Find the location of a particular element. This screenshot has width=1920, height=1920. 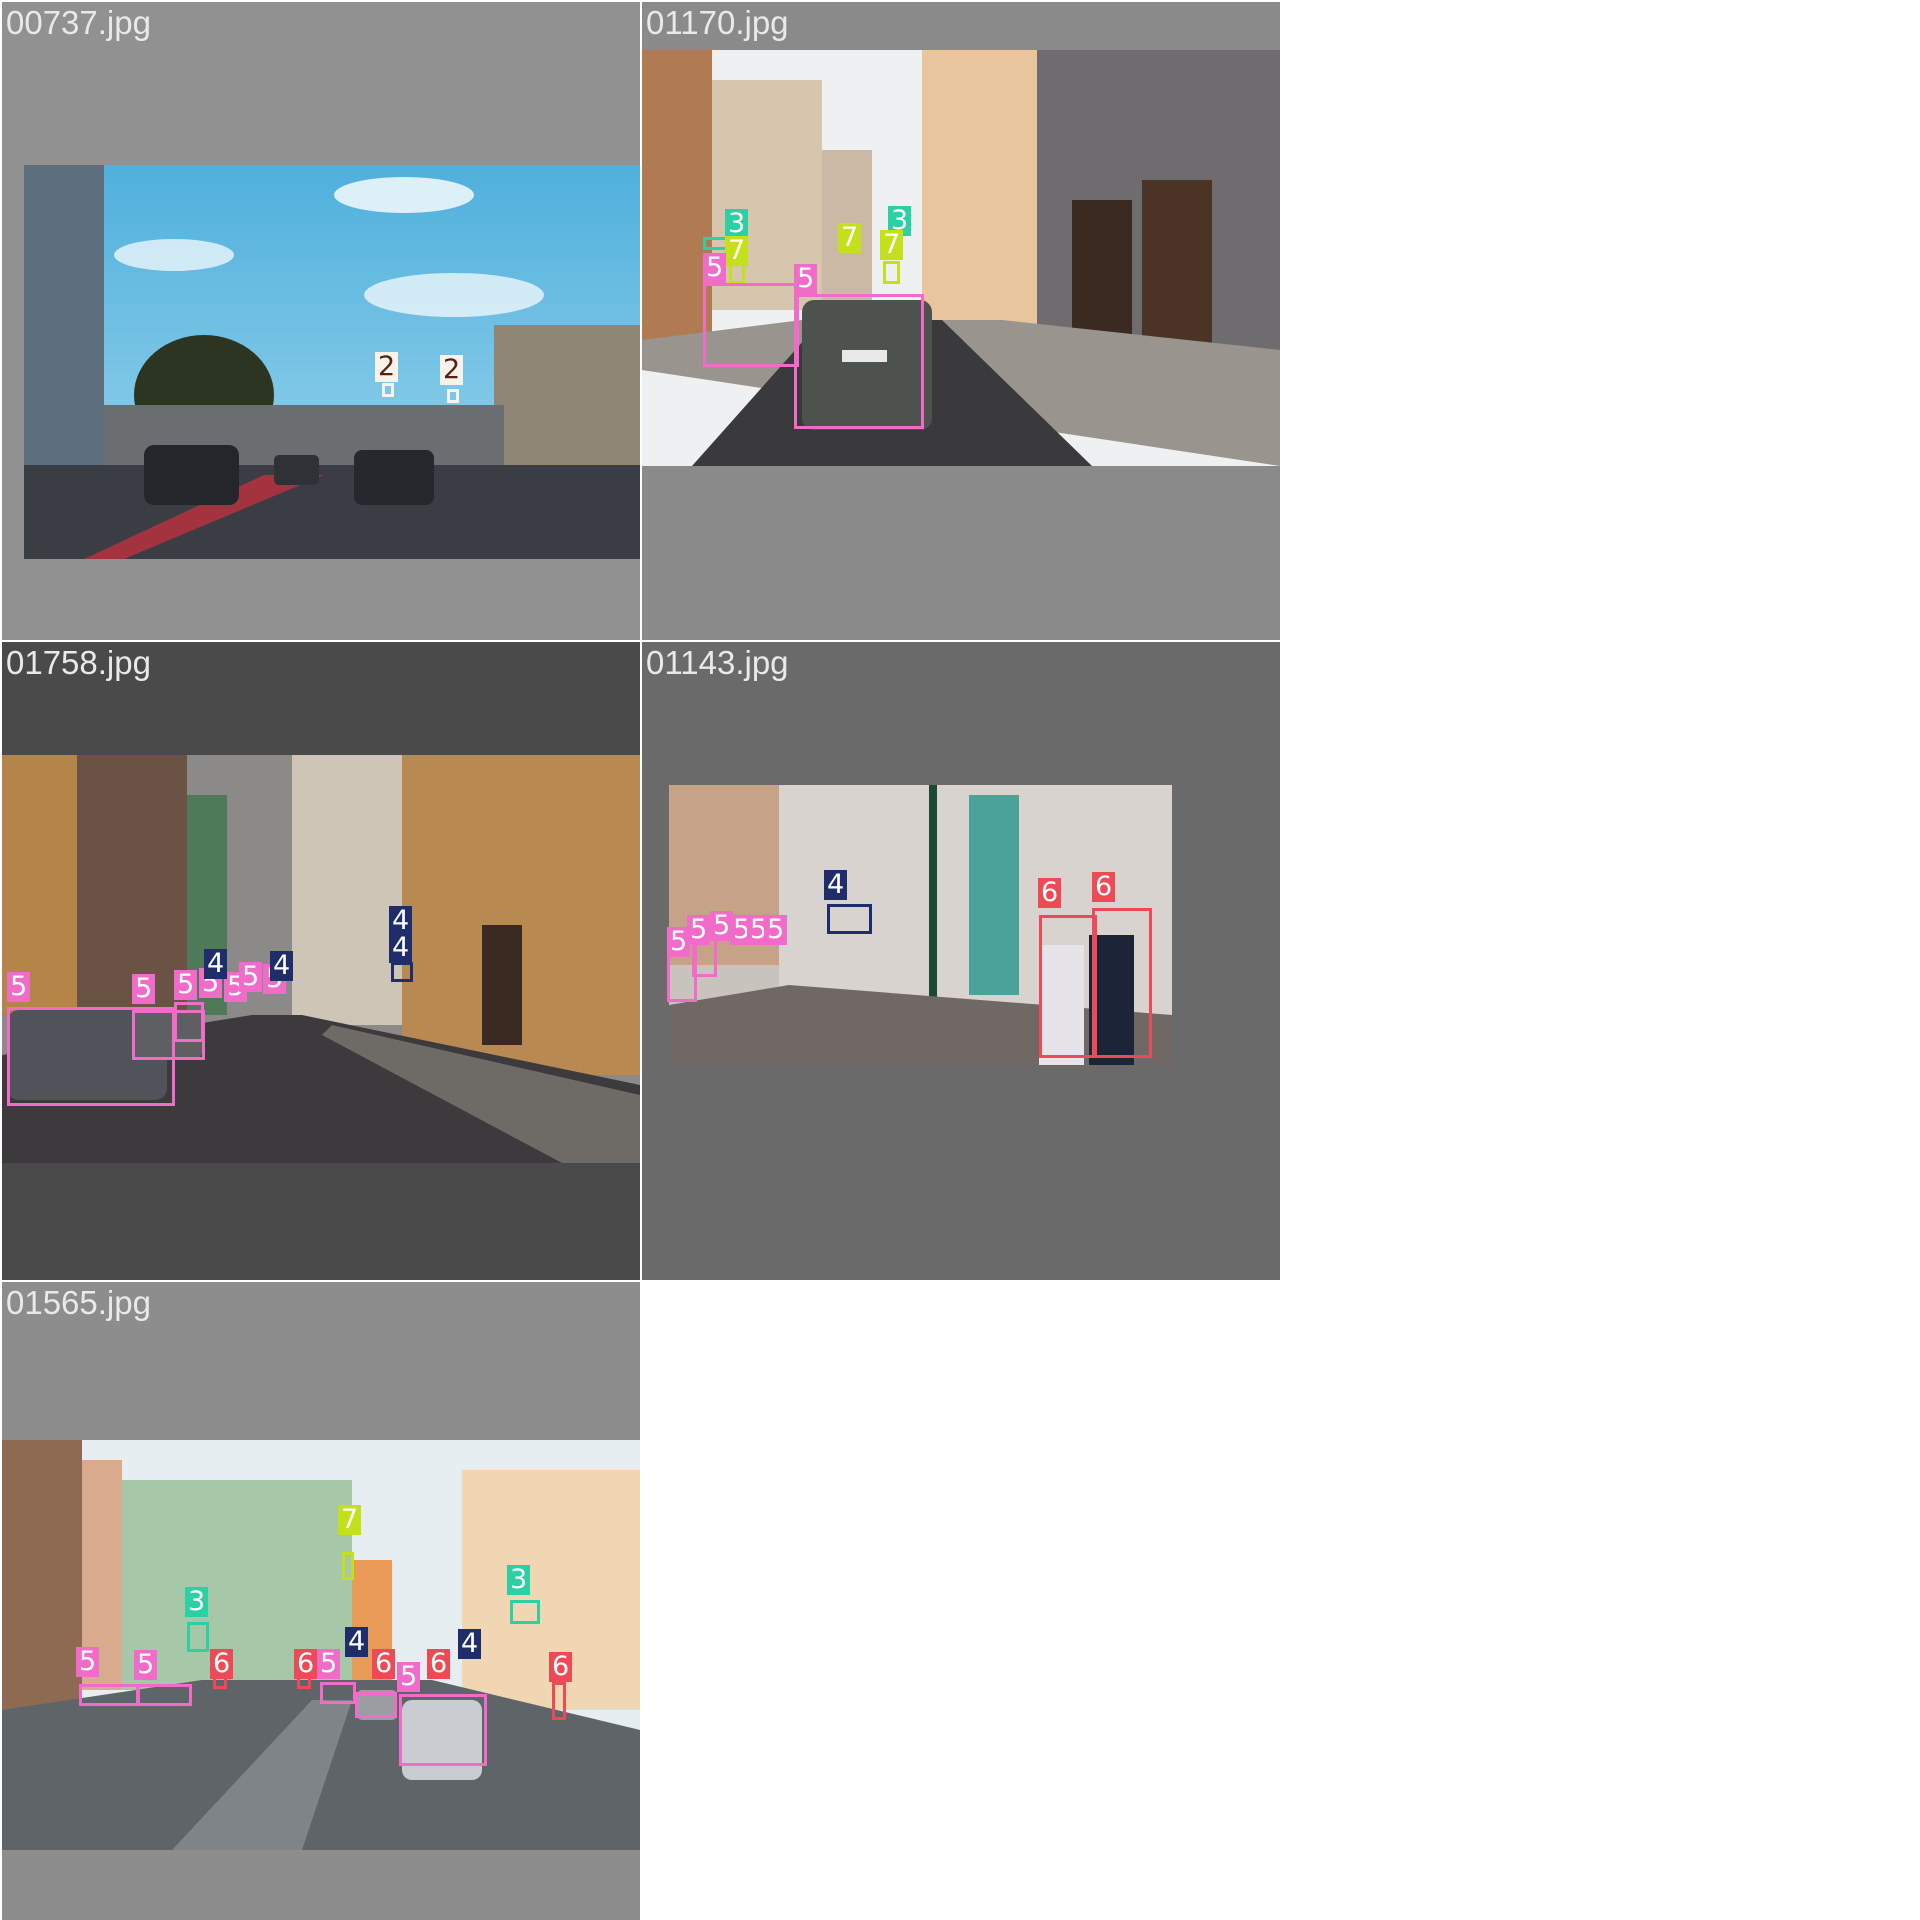

mosaic-tile-01170: 01170.jpg 3 3 7 7 7 5 5 is located at coordinates (961, 321).